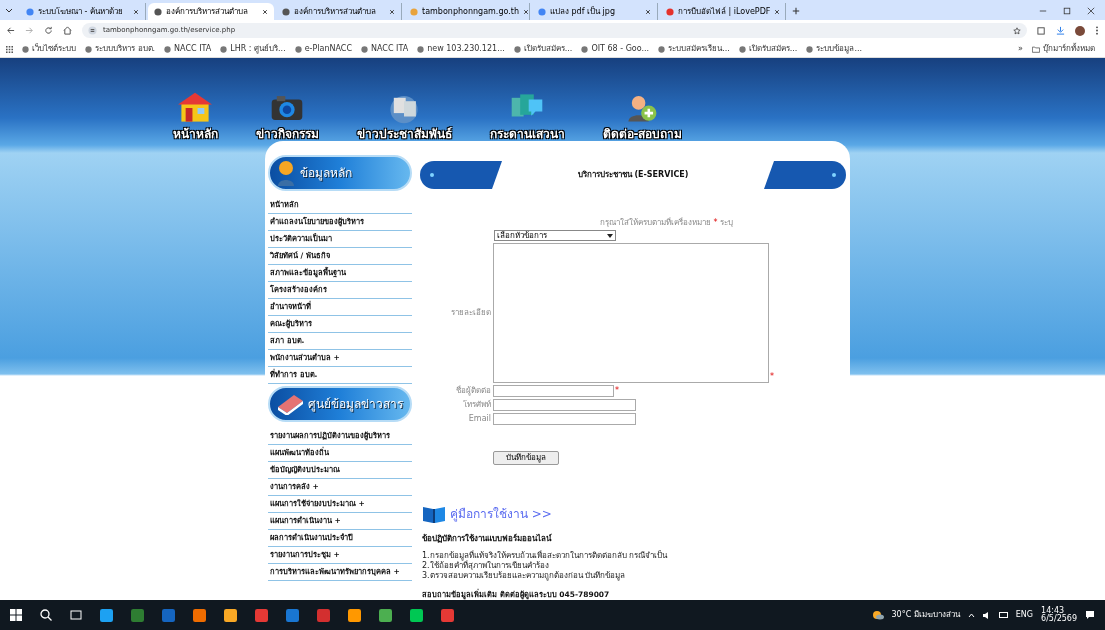  What do you see at coordinates (477, 405) in the screenshot?
I see `field-label: โทรศัพท์` at bounding box center [477, 405].